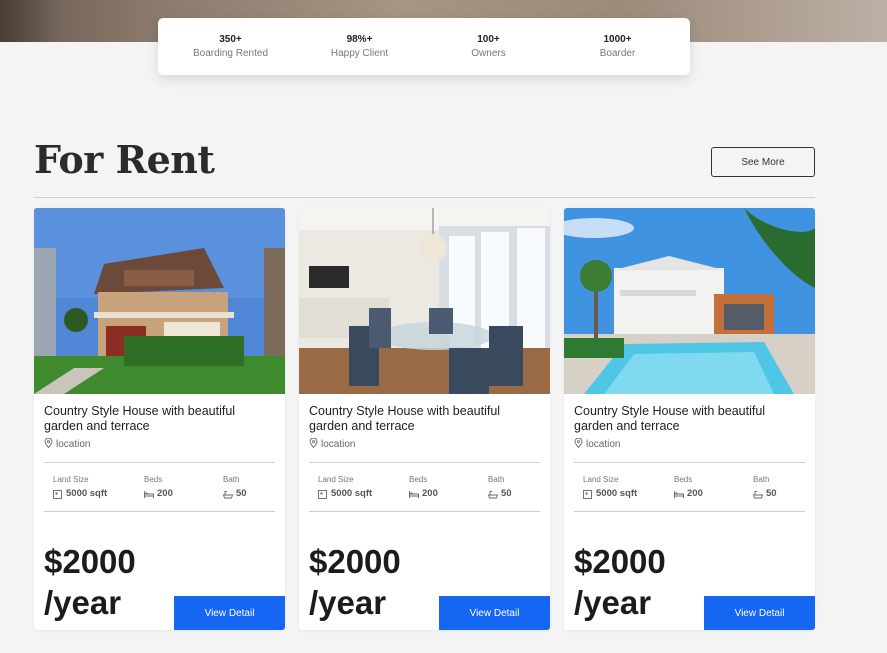 The height and width of the screenshot is (653, 887). I want to click on stat-happy-client: 98%+ Happy Client, so click(360, 47).